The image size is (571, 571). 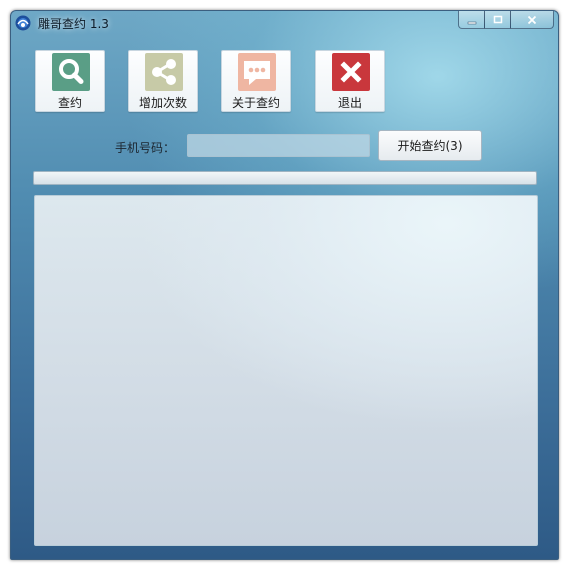 I want to click on phone-number-label: 手机号码：, so click(x=145, y=148).